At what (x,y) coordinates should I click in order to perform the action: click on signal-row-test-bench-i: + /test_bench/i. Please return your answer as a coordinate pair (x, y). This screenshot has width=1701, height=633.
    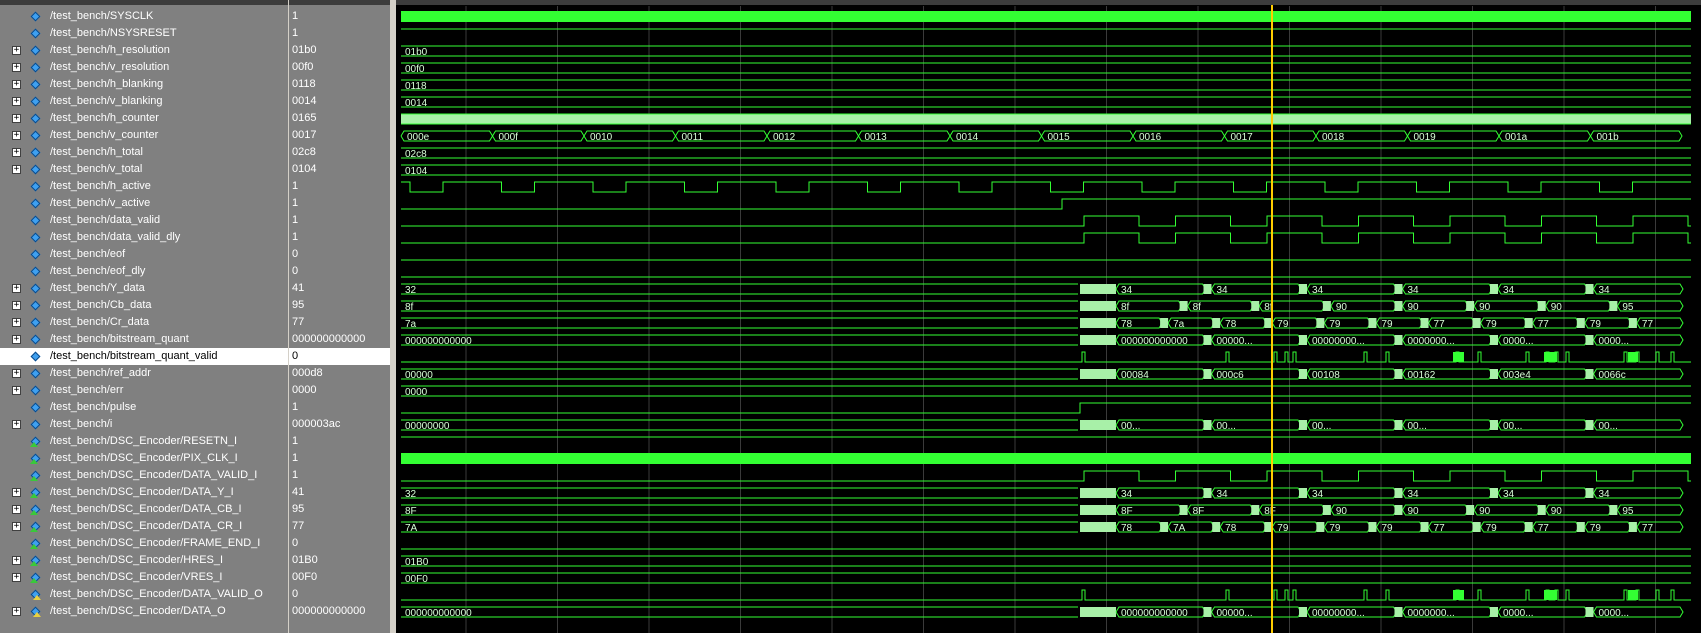
    Looking at the image, I should click on (144, 424).